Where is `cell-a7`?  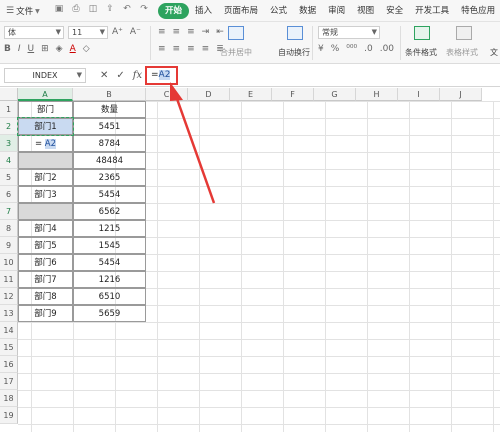
cell-a7 is located at coordinates (45, 211).